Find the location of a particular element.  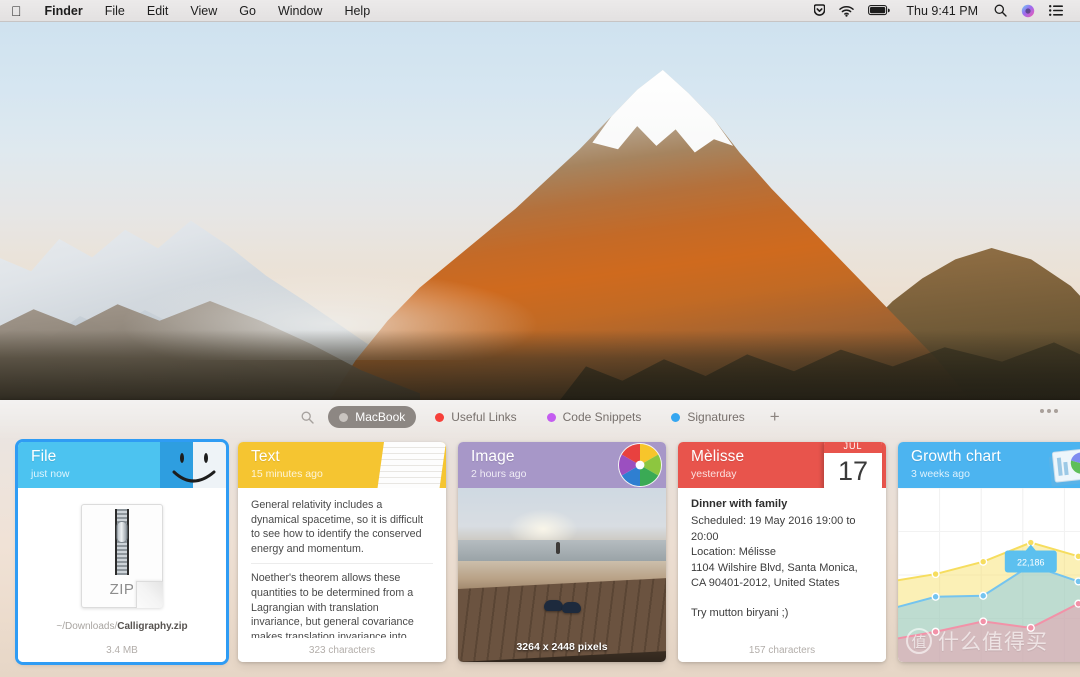

menu-item-view: View is located at coordinates (203, 11).